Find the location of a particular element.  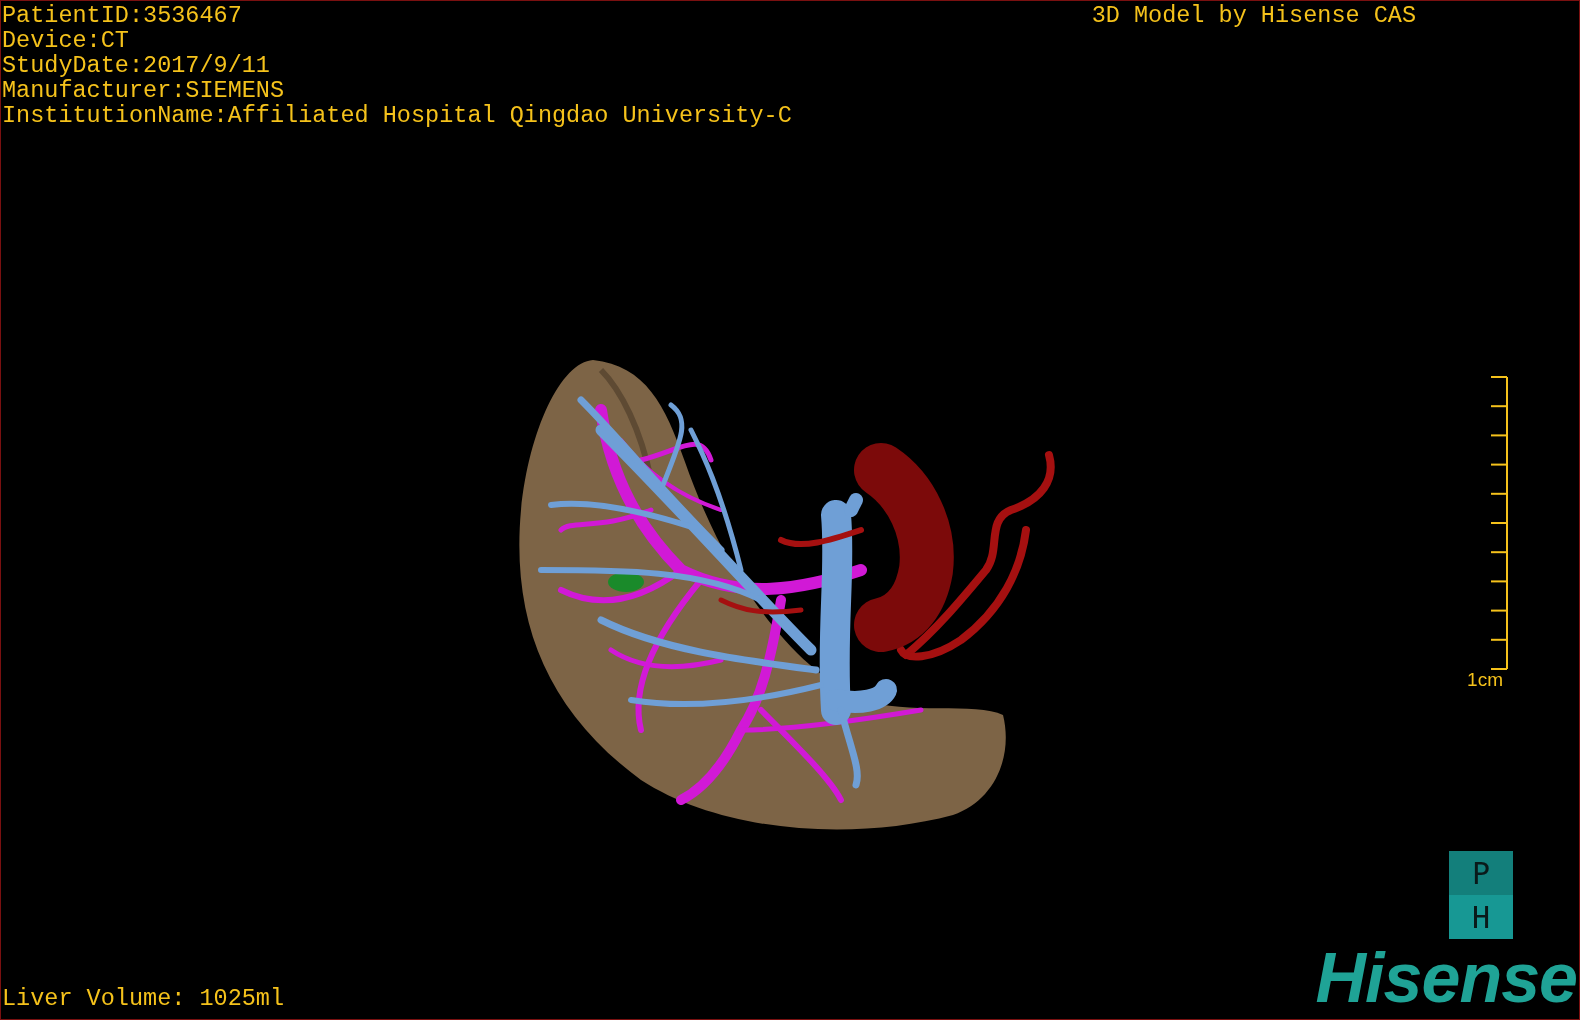

liver-volume-text: Liver Volume: 1025ml is located at coordinates (143, 1000).